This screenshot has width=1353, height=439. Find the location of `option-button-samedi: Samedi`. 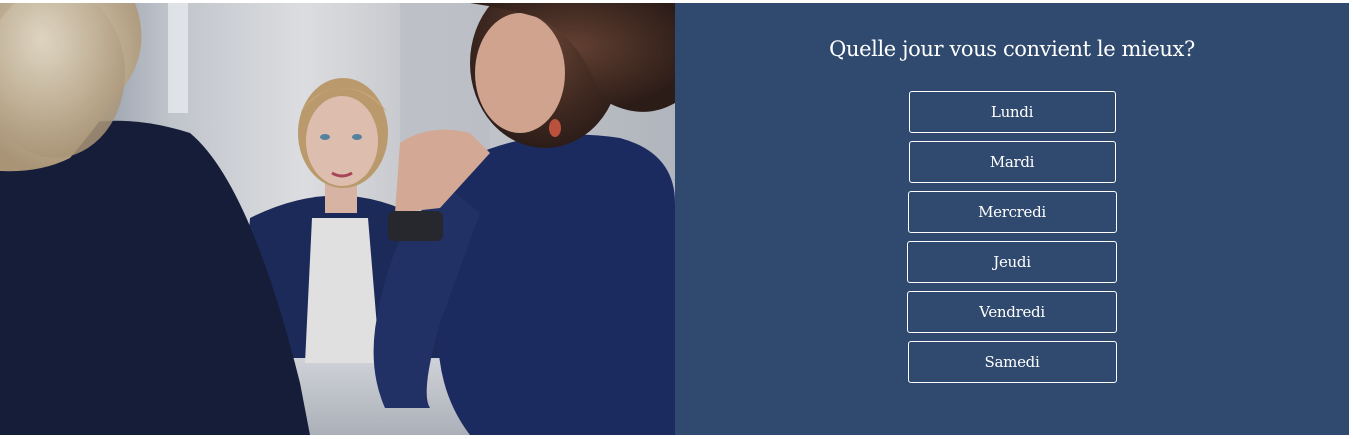

option-button-samedi: Samedi is located at coordinates (1012, 362).